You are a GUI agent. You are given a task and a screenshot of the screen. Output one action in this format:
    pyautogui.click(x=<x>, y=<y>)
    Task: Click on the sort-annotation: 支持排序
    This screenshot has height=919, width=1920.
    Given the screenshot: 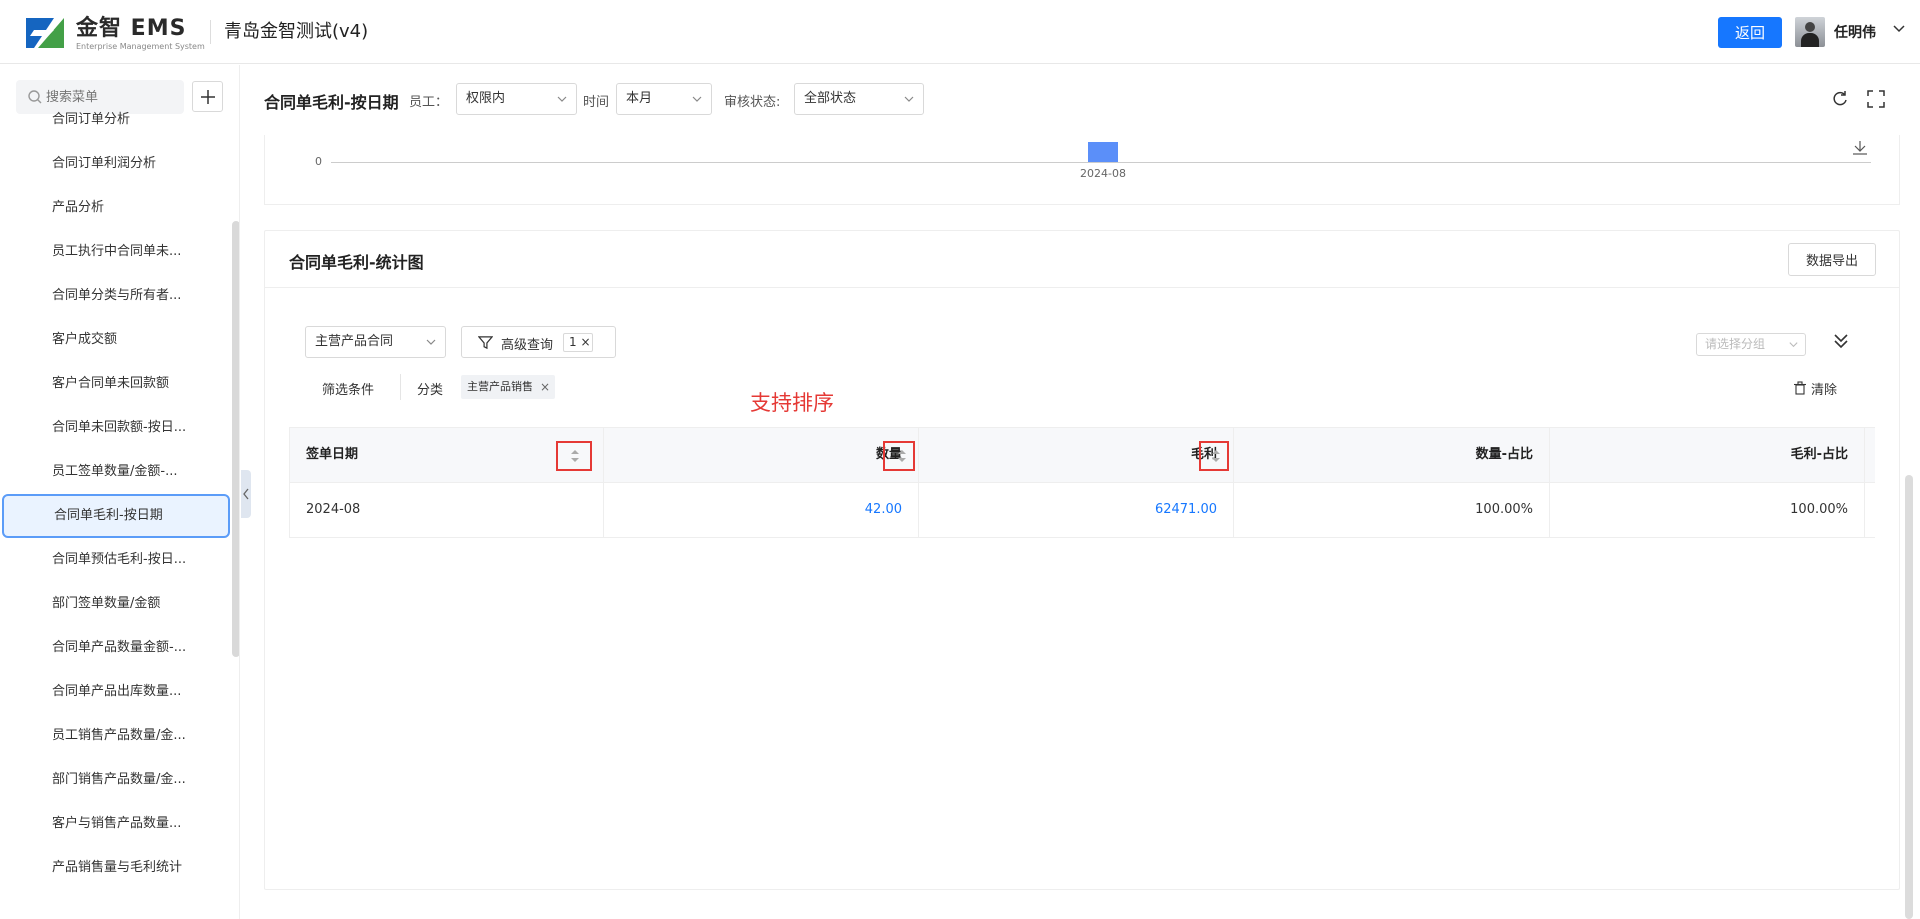 What is the action you would take?
    pyautogui.click(x=792, y=403)
    